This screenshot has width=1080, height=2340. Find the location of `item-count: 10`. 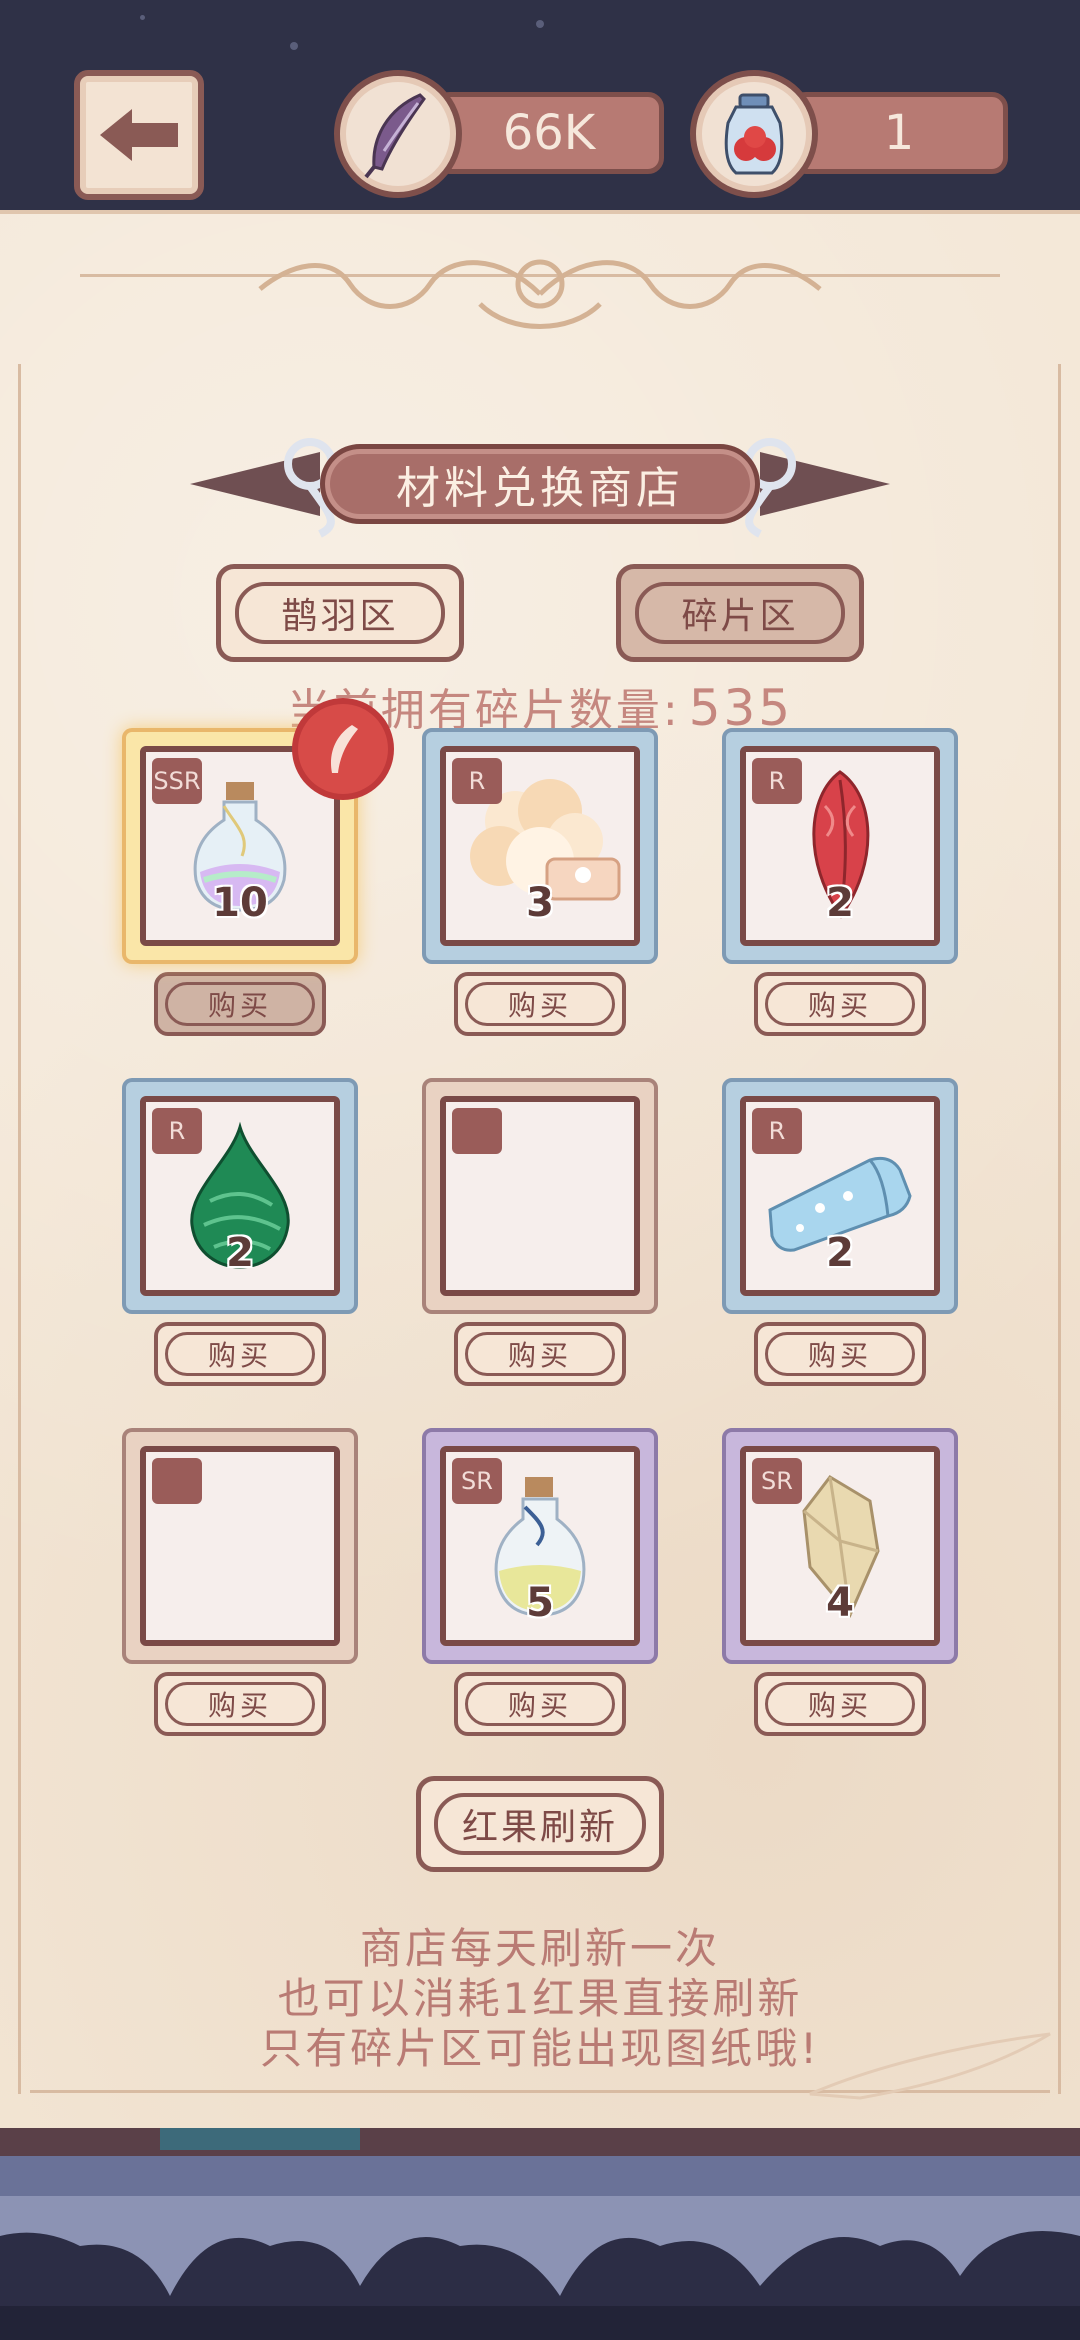

item-count: 10 is located at coordinates (240, 903).